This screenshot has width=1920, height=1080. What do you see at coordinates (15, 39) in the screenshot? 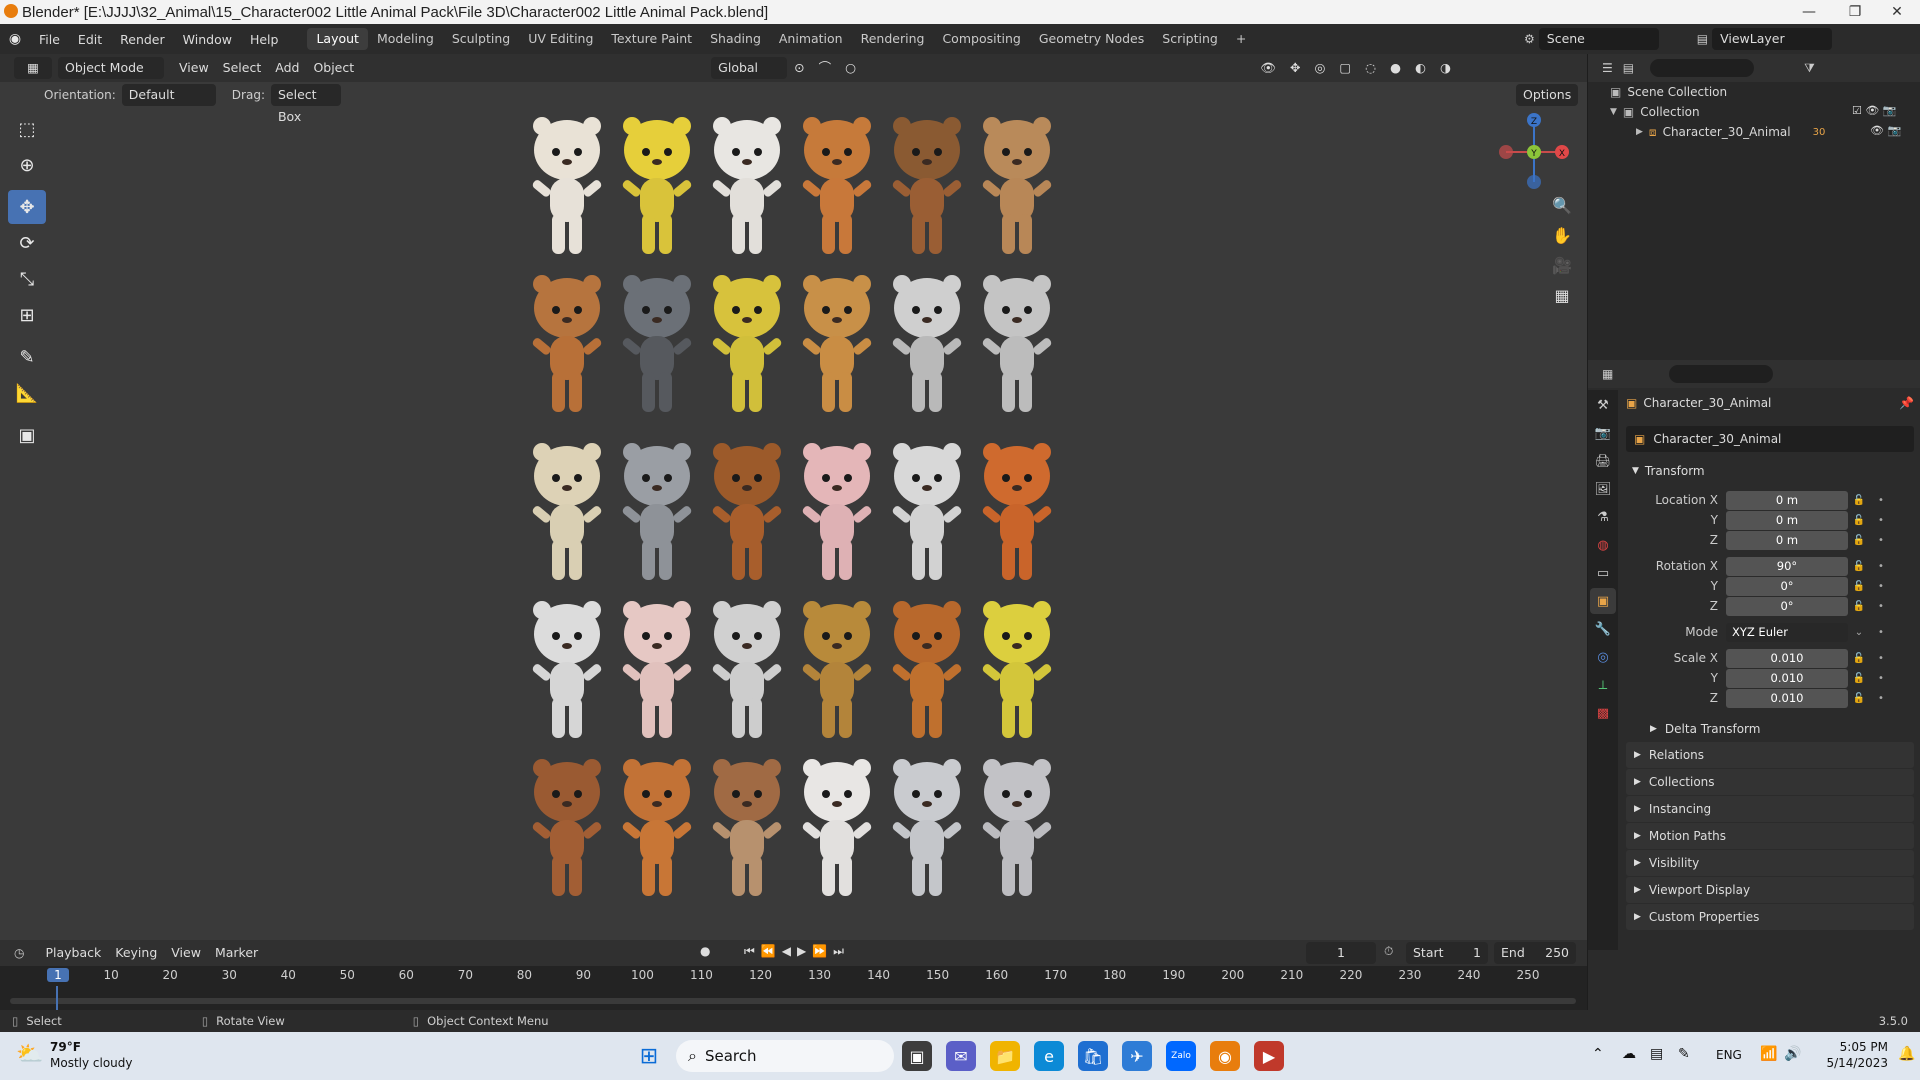
I see `blender-menu-icon: ◉` at bounding box center [15, 39].